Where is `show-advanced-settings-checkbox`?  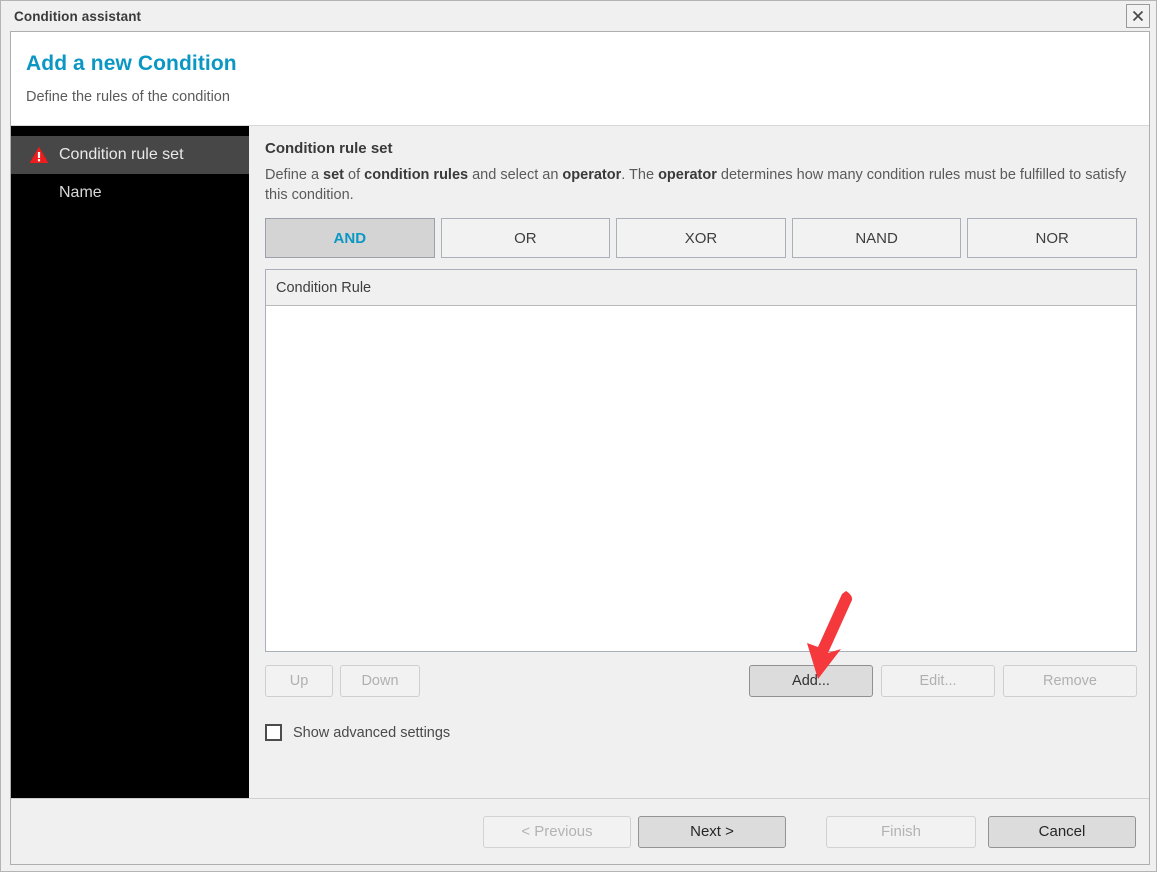 show-advanced-settings-checkbox is located at coordinates (273, 733).